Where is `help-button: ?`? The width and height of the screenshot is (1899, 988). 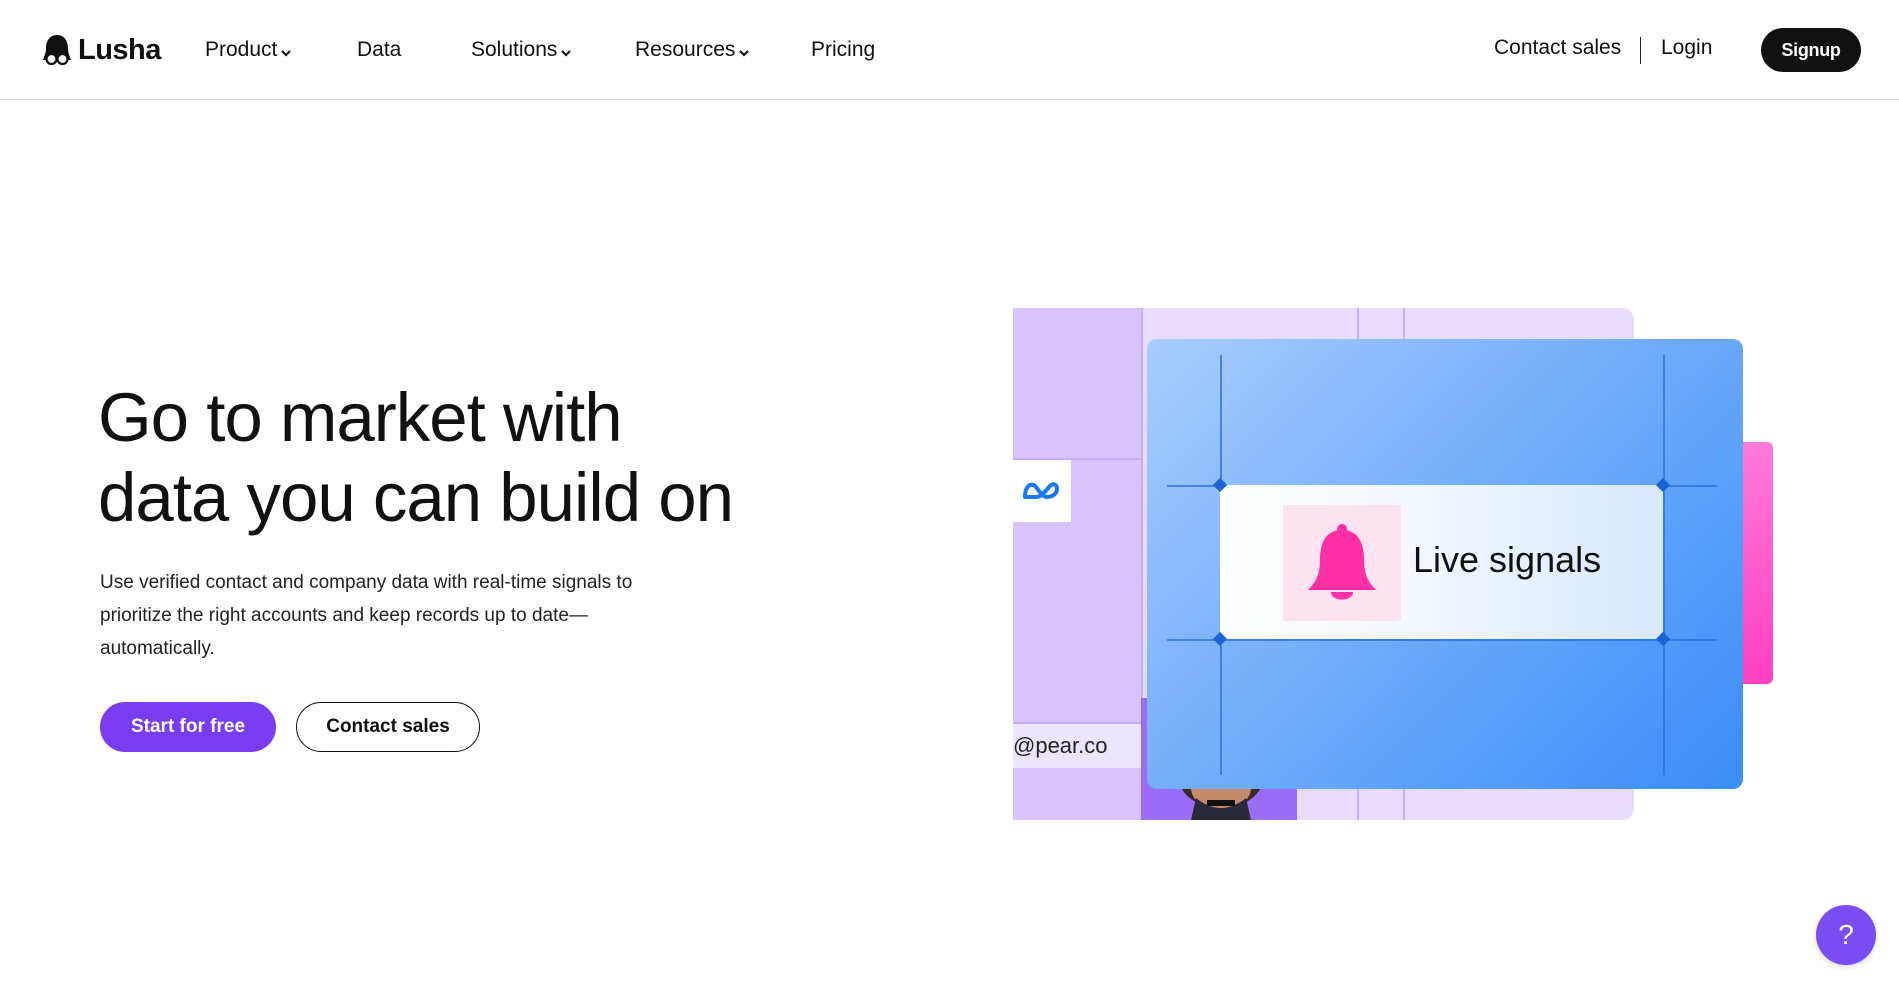
help-button: ? is located at coordinates (1846, 935).